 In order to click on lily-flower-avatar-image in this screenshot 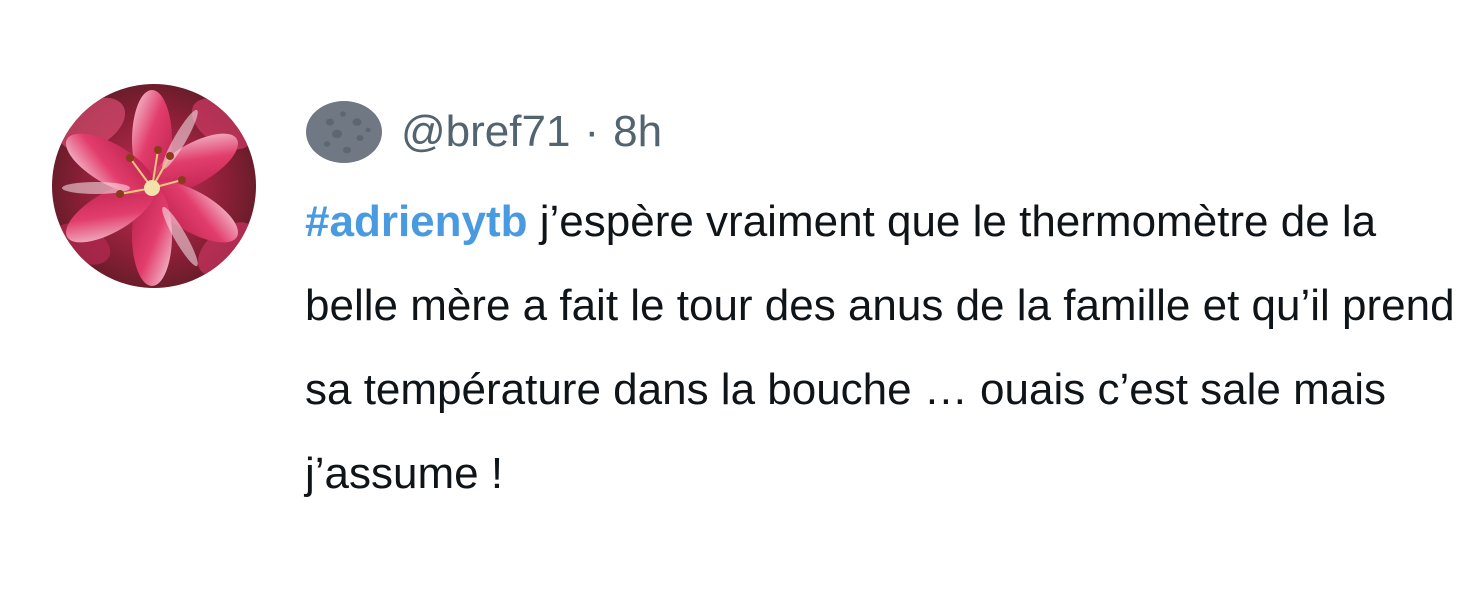, I will do `click(154, 186)`.